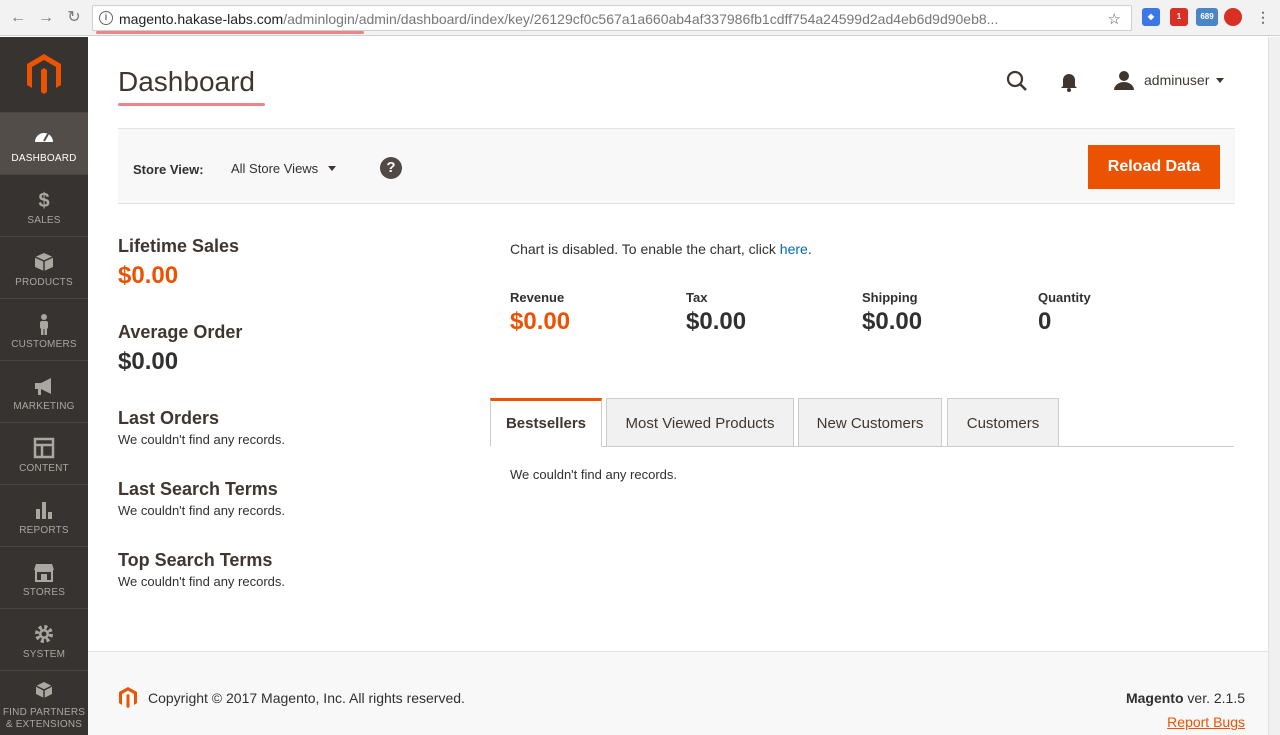 The image size is (1280, 735). What do you see at coordinates (716, 321) in the screenshot?
I see `tax-value: $0.00` at bounding box center [716, 321].